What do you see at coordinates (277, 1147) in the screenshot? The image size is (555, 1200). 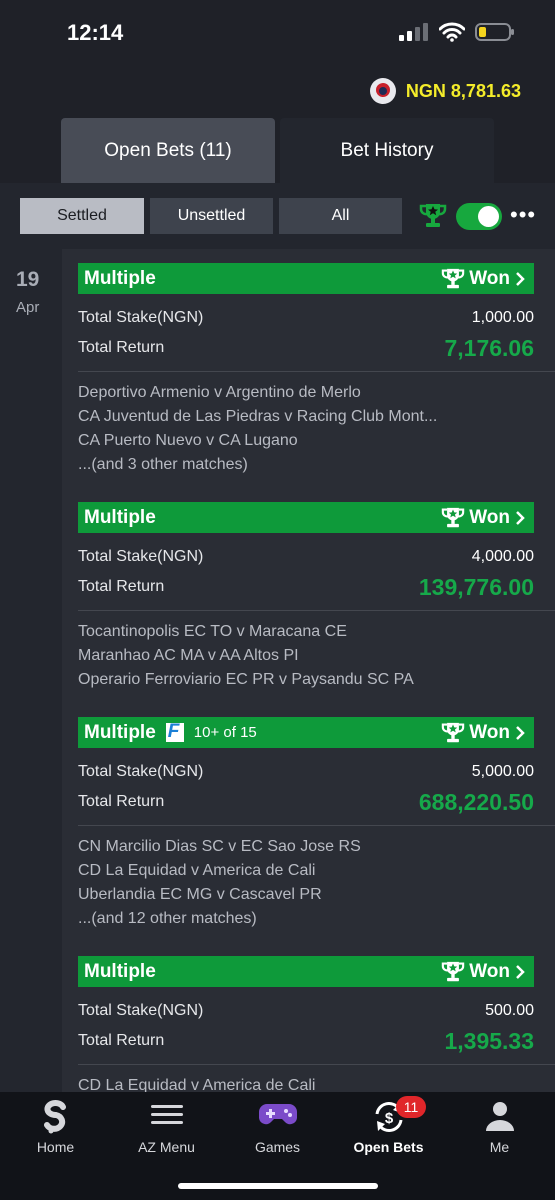 I see `nav-label: Games` at bounding box center [277, 1147].